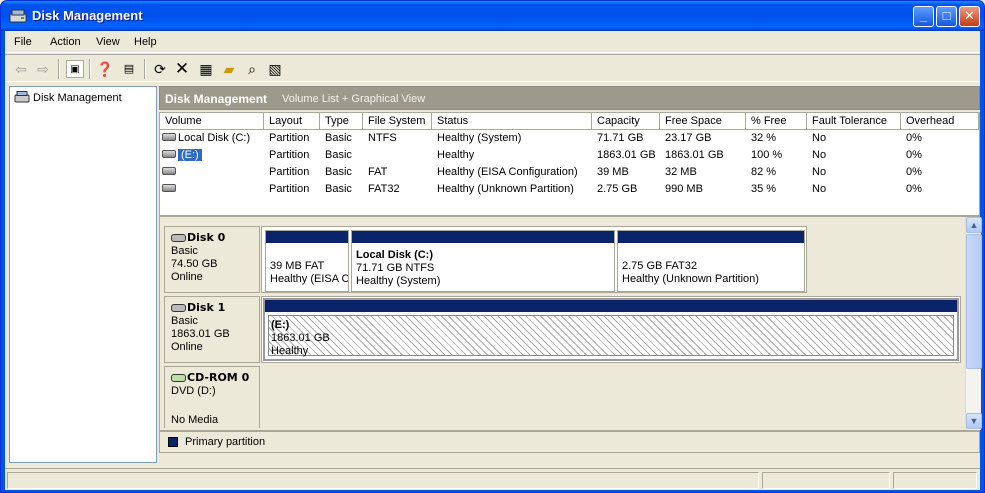  What do you see at coordinates (206, 69) in the screenshot?
I see `properties-icon: ▦` at bounding box center [206, 69].